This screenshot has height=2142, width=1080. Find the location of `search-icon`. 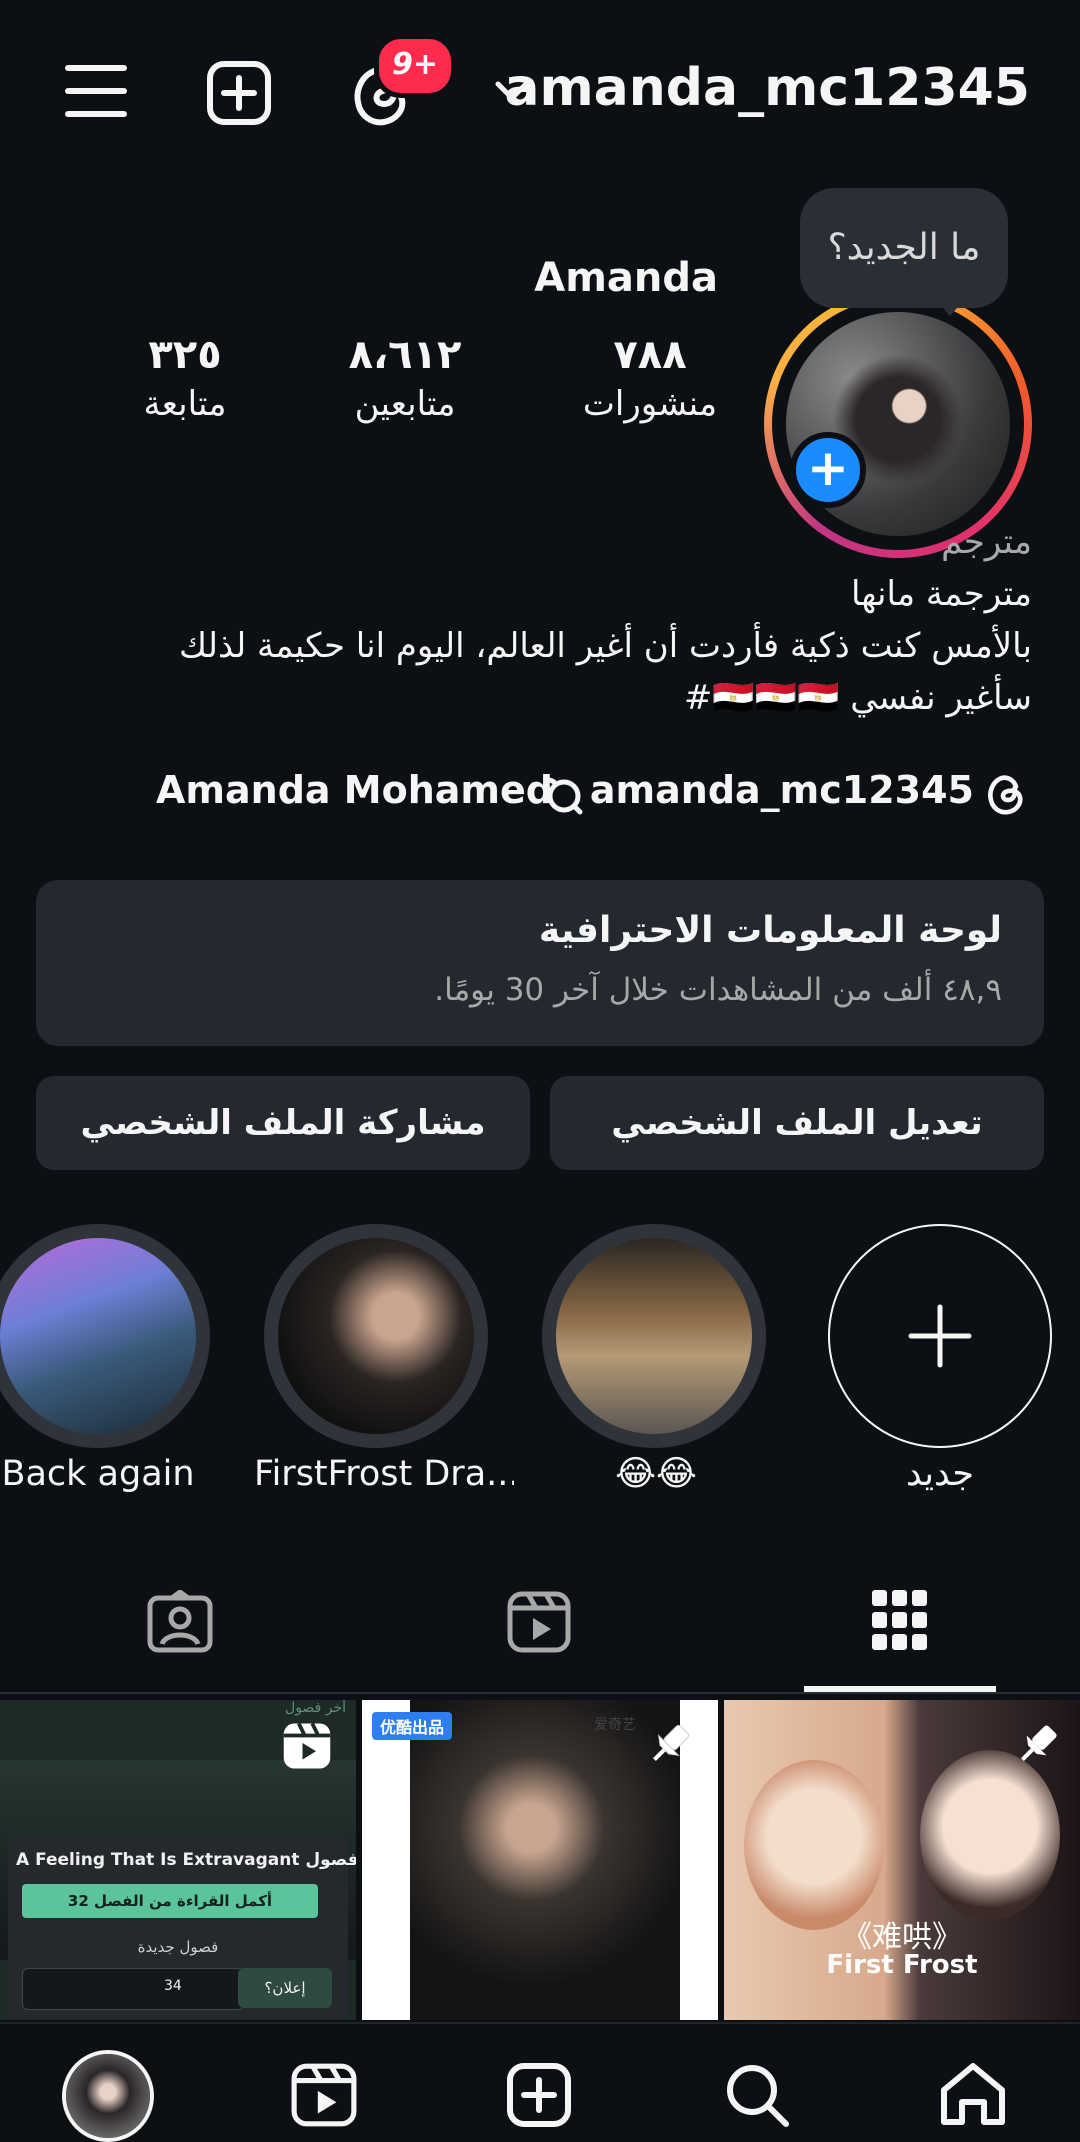

search-icon is located at coordinates (758, 2096).